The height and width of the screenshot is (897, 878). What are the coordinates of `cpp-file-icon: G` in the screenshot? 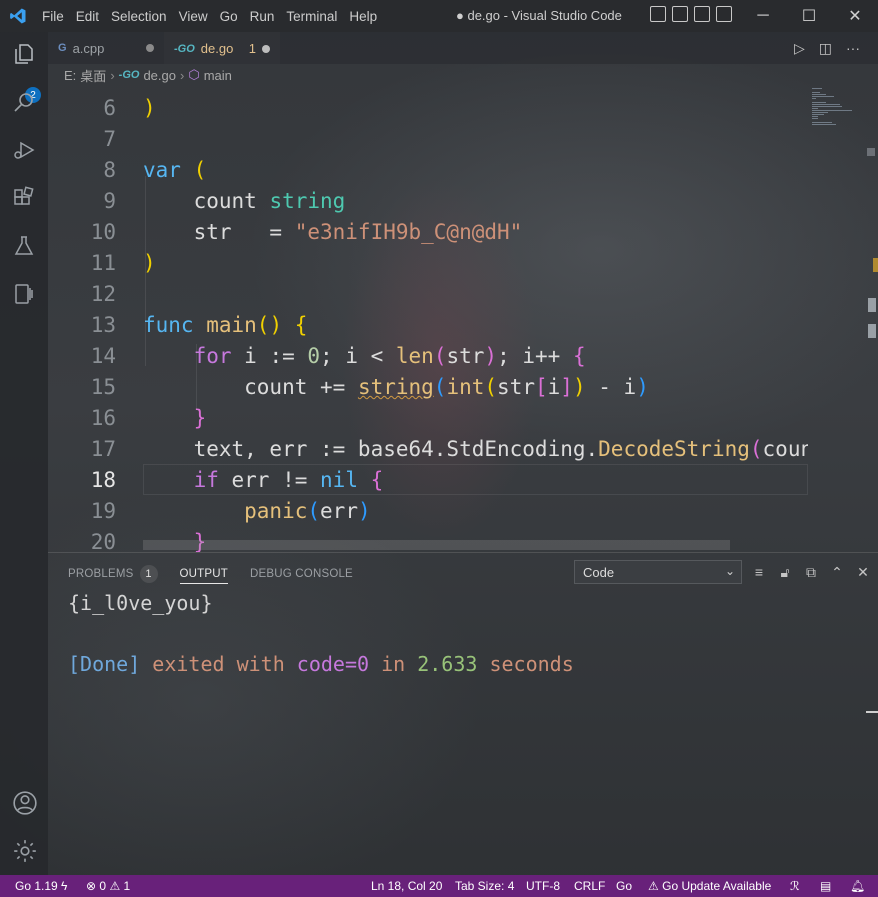 It's located at (62, 48).